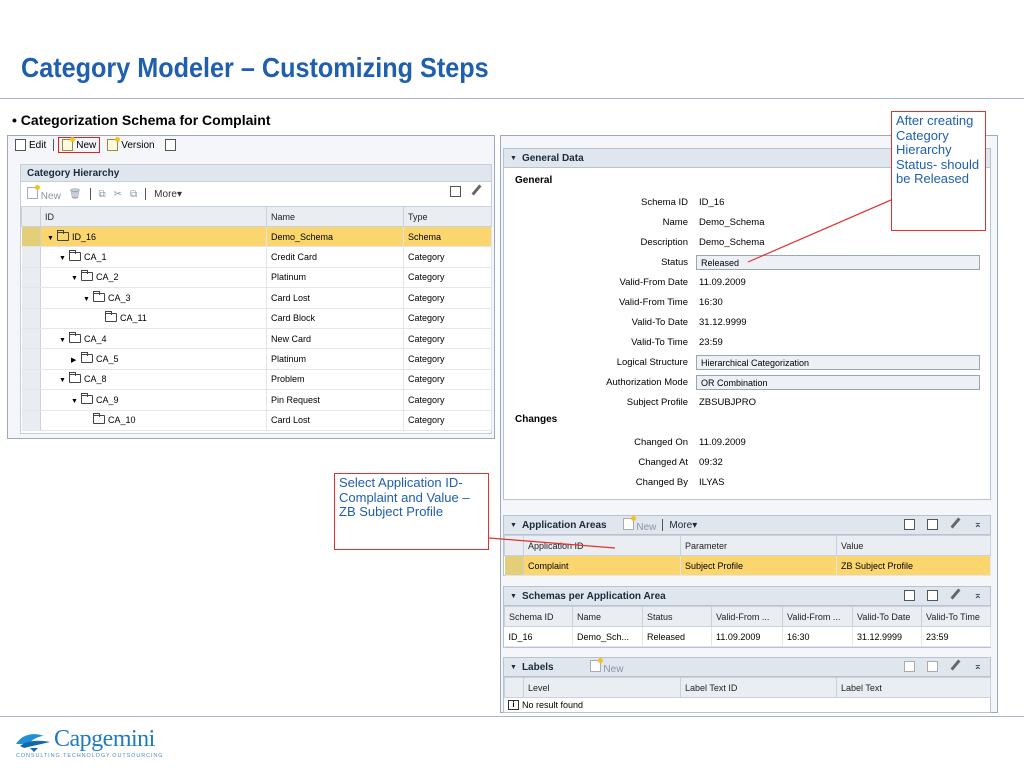 The height and width of the screenshot is (768, 1024). What do you see at coordinates (602, 545) in the screenshot?
I see `column-header-application-id: Application ID` at bounding box center [602, 545].